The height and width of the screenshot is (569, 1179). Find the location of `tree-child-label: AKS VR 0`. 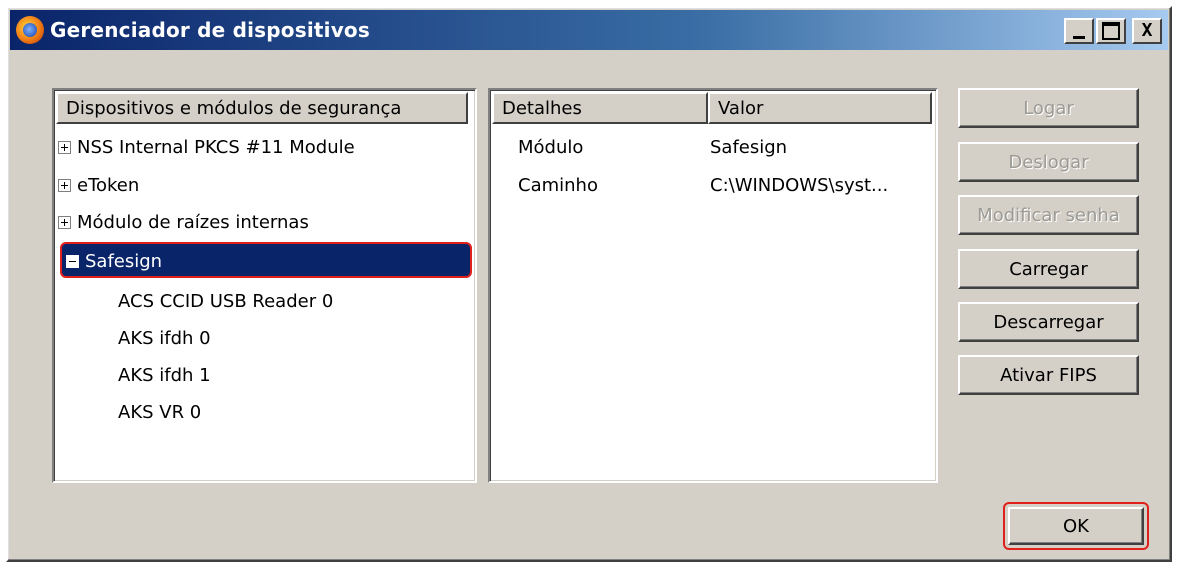

tree-child-label: AKS VR 0 is located at coordinates (160, 412).